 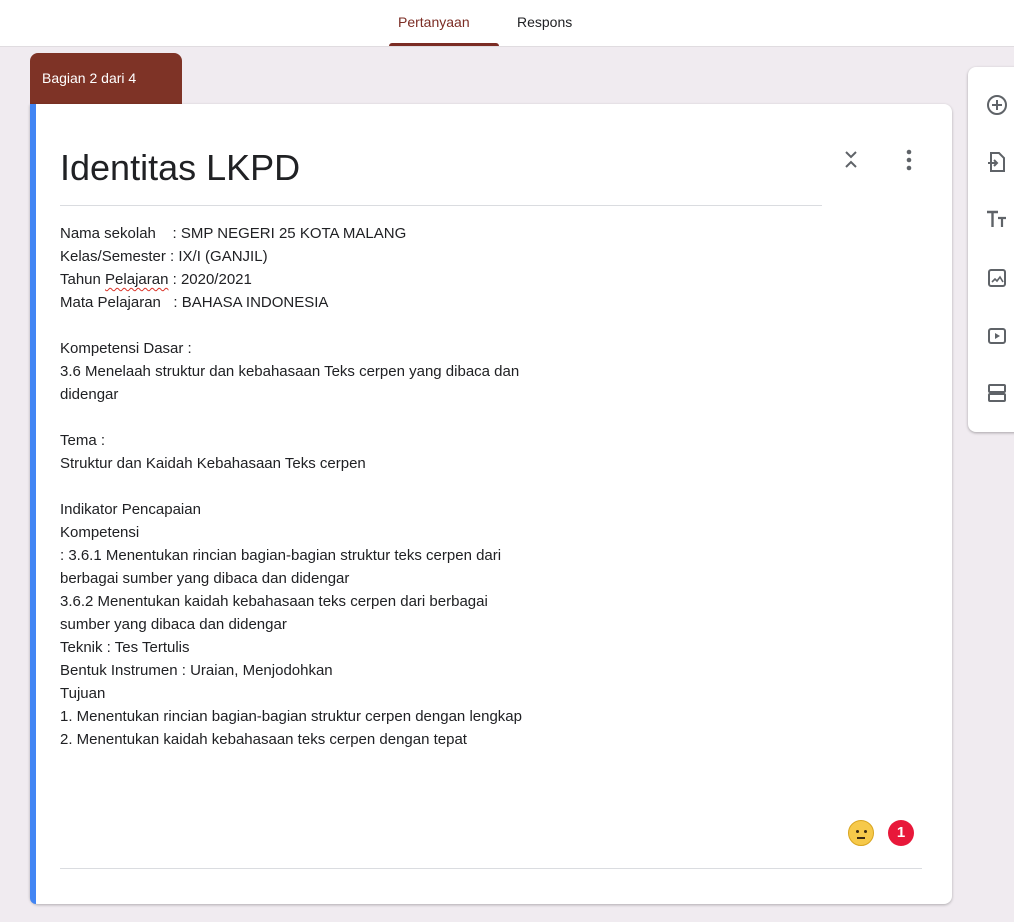 What do you see at coordinates (544, 22) in the screenshot?
I see `tab-respons: Respons` at bounding box center [544, 22].